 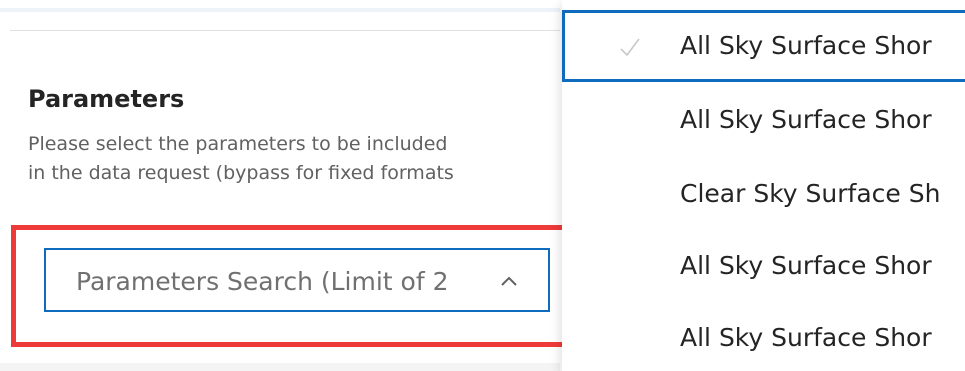 What do you see at coordinates (630, 47) in the screenshot?
I see `check-icon` at bounding box center [630, 47].